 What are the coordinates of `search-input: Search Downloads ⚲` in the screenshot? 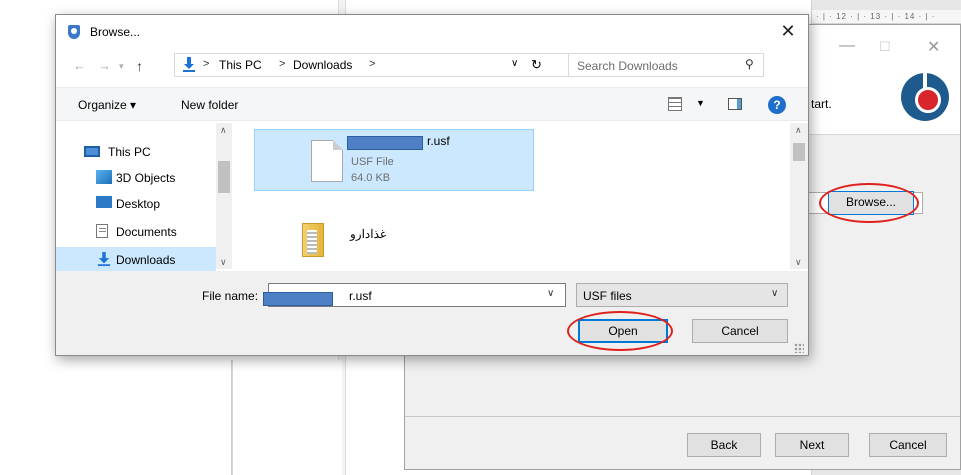 It's located at (666, 65).